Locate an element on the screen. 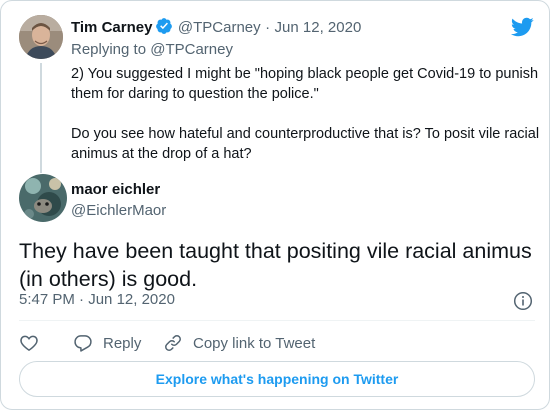  thread-connector-line is located at coordinates (41, 118).